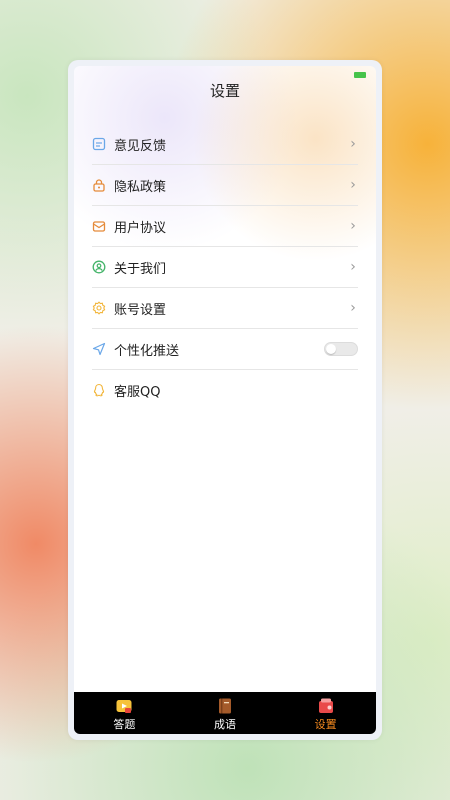  I want to click on menu-item-label: 客服QQ, so click(137, 392).